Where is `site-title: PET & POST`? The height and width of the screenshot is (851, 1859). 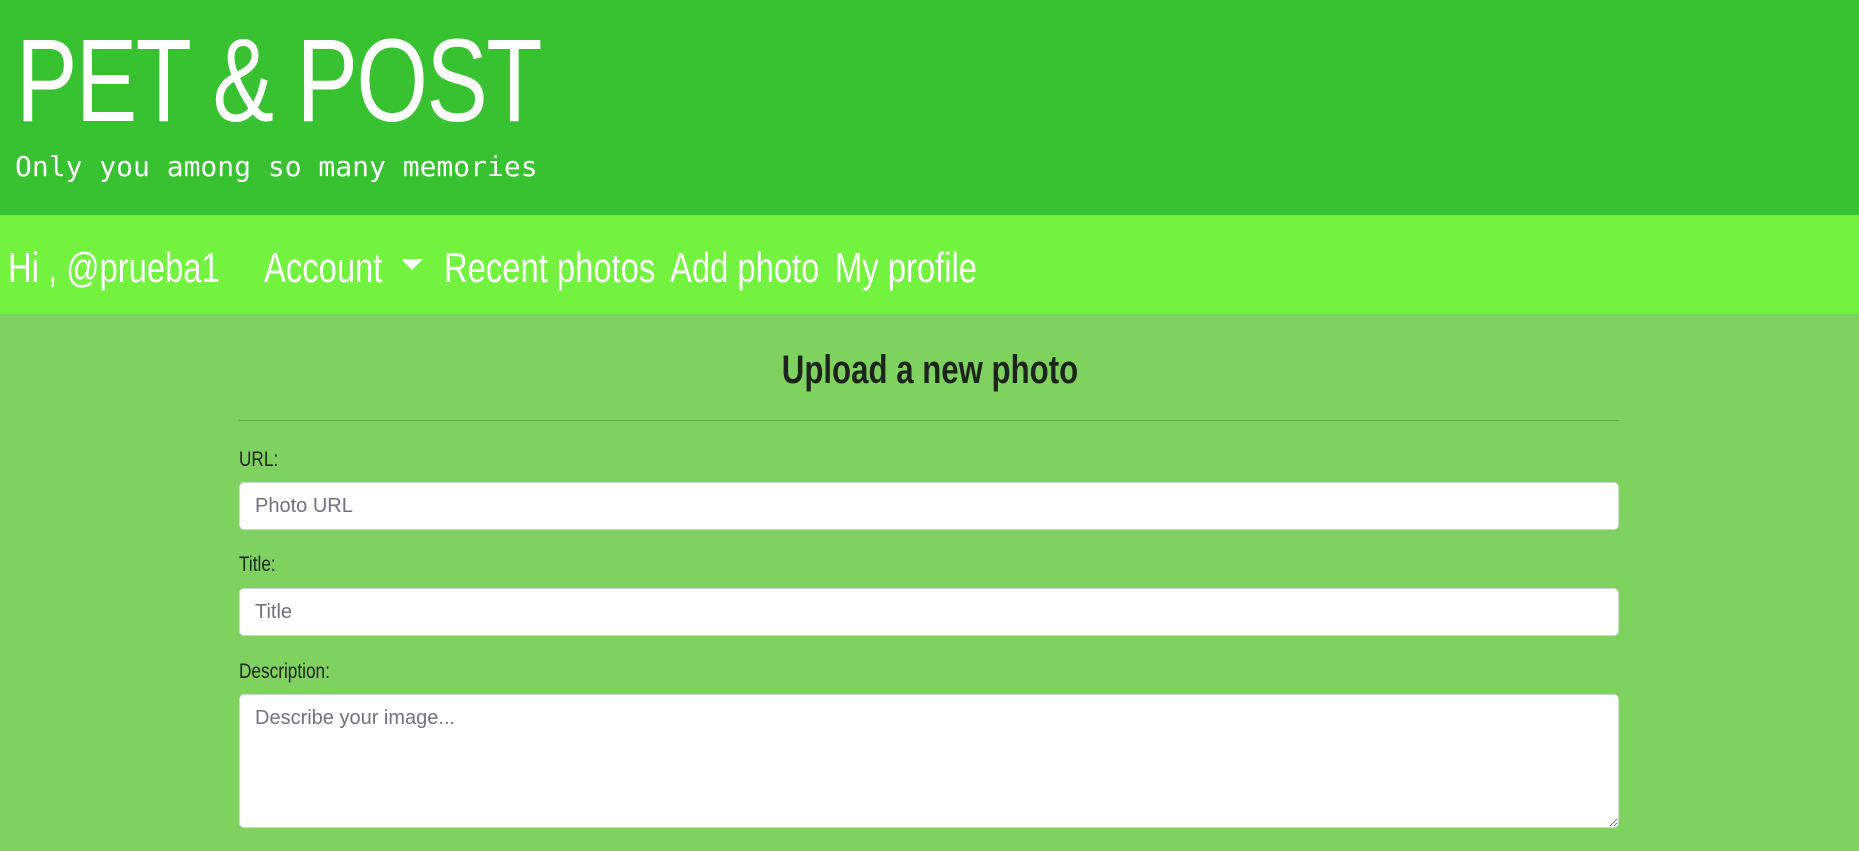
site-title: PET & POST is located at coordinates (279, 81).